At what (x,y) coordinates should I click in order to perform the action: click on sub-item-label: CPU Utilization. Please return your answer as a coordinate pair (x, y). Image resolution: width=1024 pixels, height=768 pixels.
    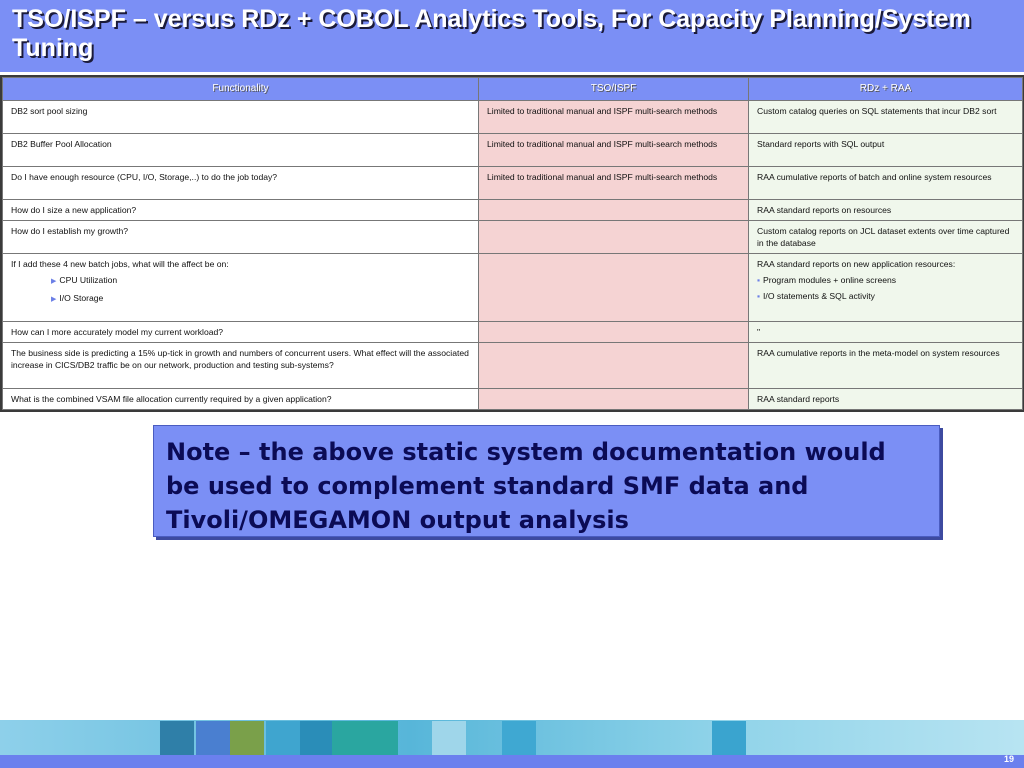
    Looking at the image, I should click on (88, 280).